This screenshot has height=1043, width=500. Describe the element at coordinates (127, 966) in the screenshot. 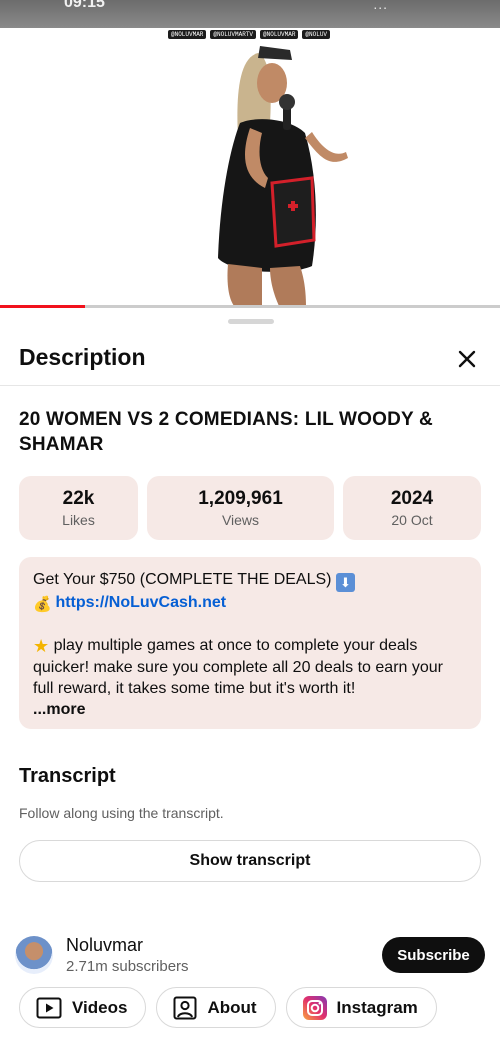

I see `channel-subscribers: 2.71m subscribers` at that location.